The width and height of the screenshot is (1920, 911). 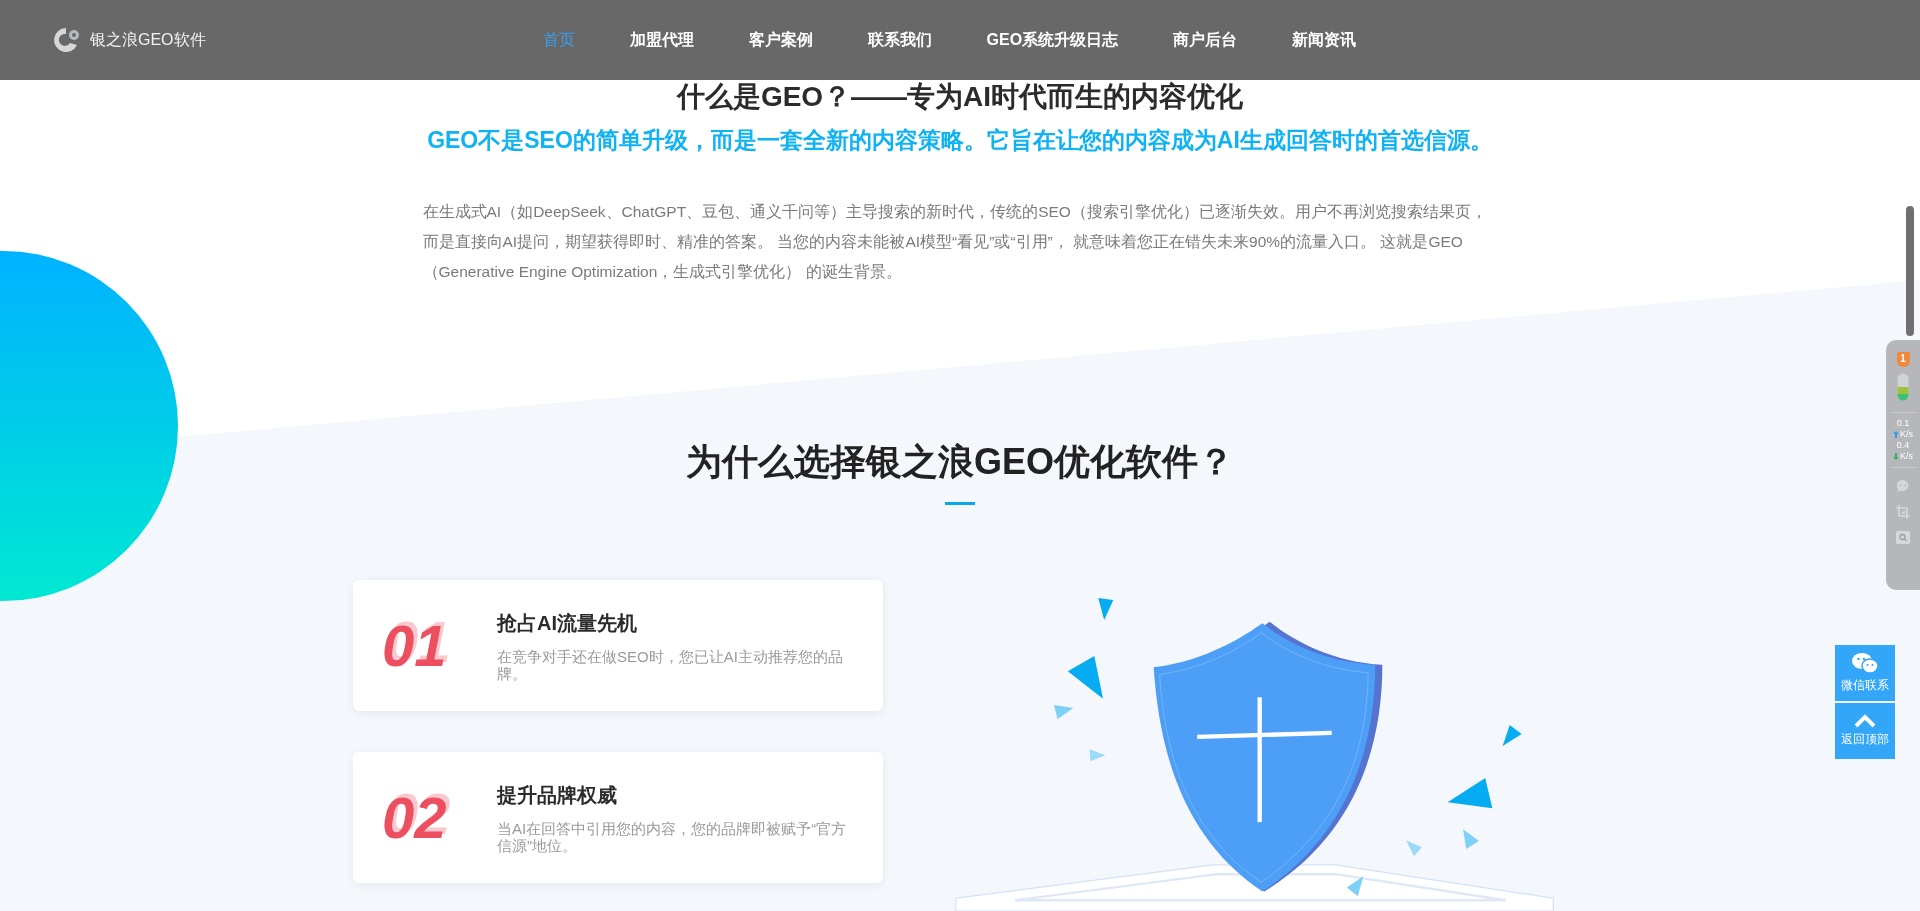 I want to click on chat-icon, so click(x=1903, y=486).